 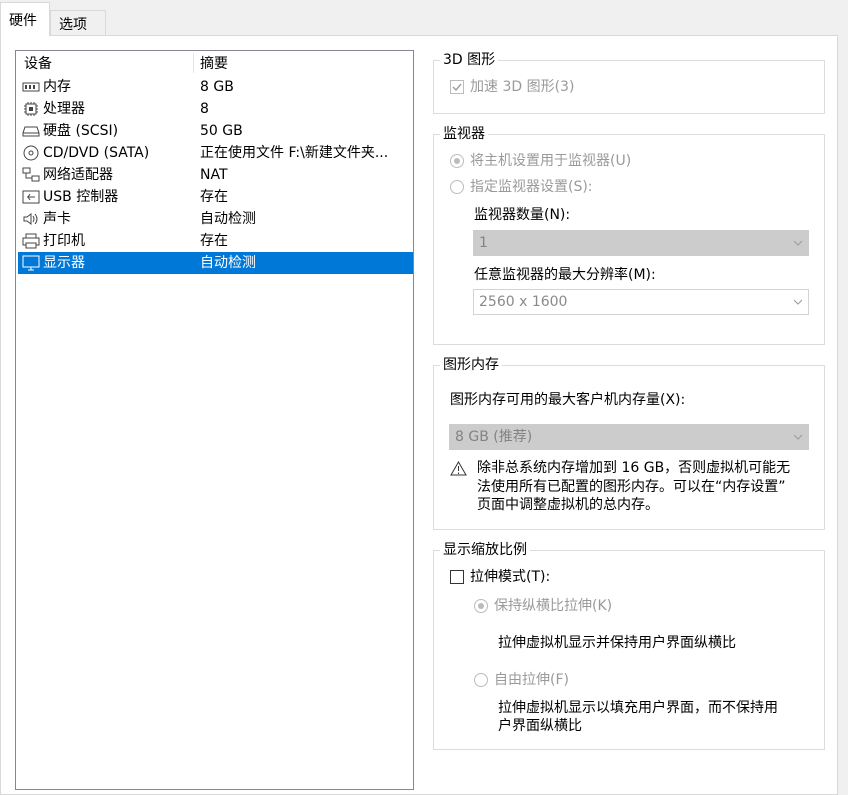 I want to click on device-row-network-adapter: 网络适配器 NAT, so click(x=215, y=175).